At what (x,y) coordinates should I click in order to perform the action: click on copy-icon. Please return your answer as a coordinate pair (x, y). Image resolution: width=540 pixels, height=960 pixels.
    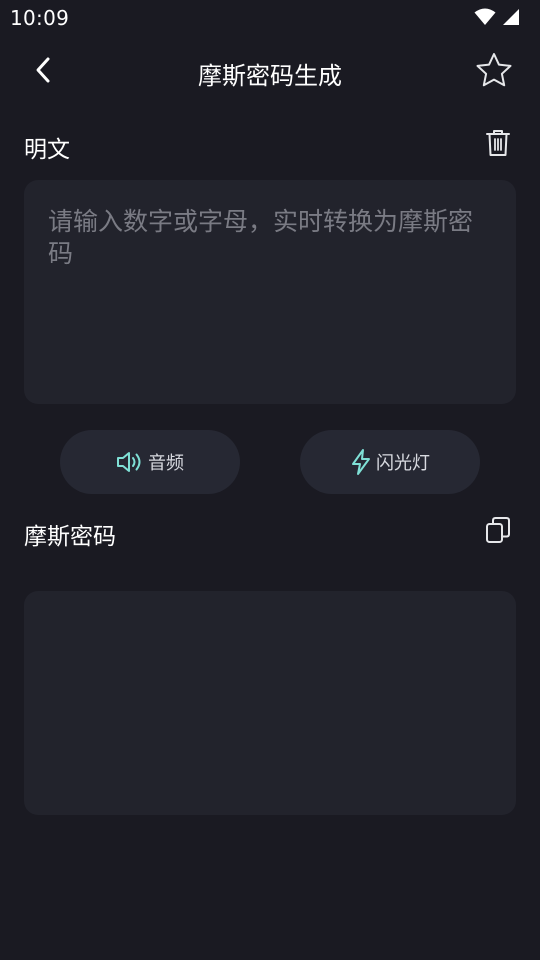
    Looking at the image, I should click on (498, 532).